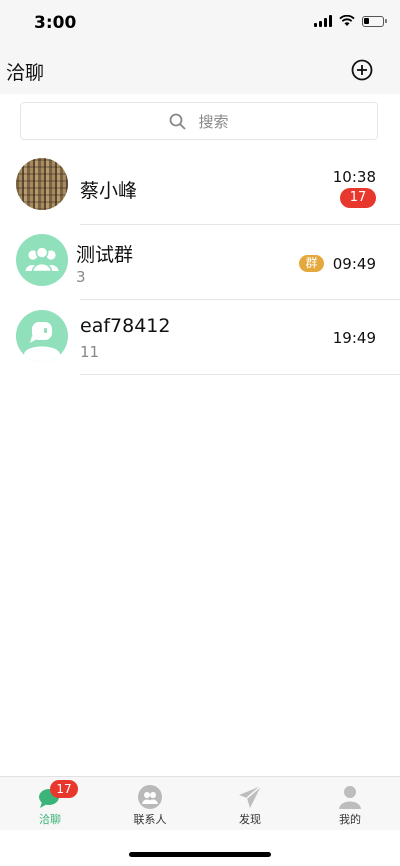 This screenshot has width=400, height=866. I want to click on status-icons, so click(350, 21).